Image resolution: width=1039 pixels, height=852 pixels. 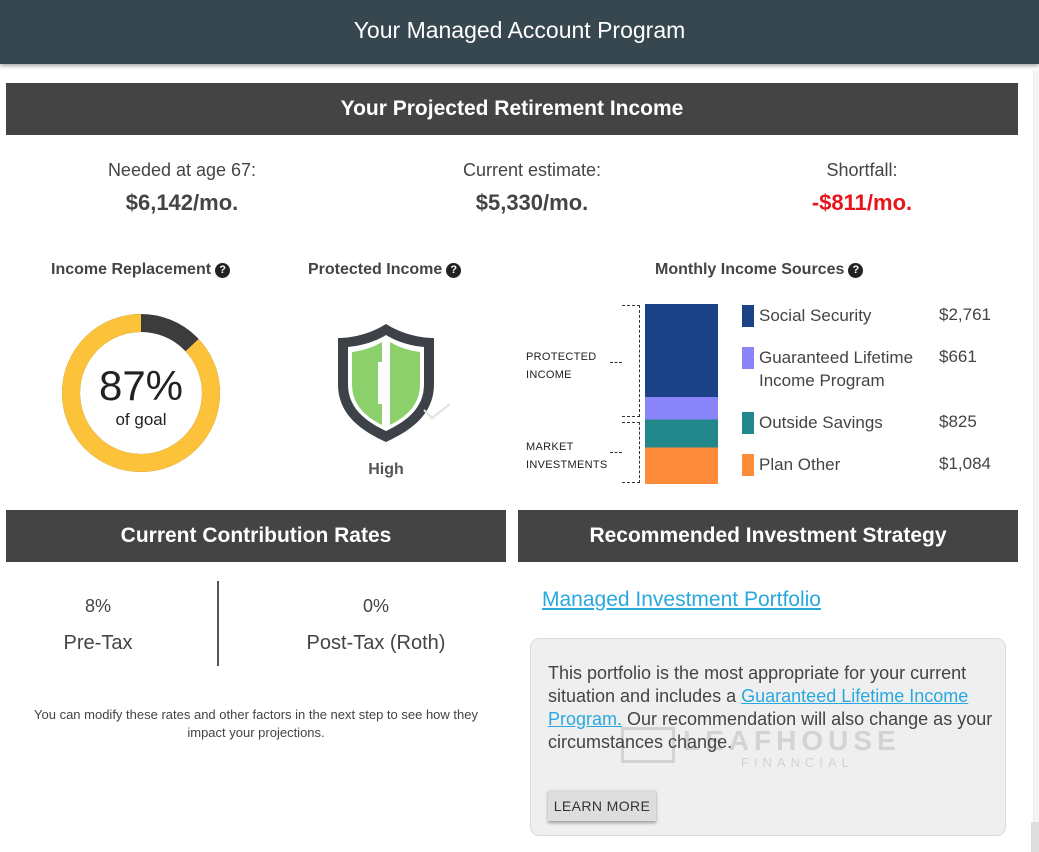 What do you see at coordinates (681, 408) in the screenshot?
I see `stack-segment-guaranteed-income` at bounding box center [681, 408].